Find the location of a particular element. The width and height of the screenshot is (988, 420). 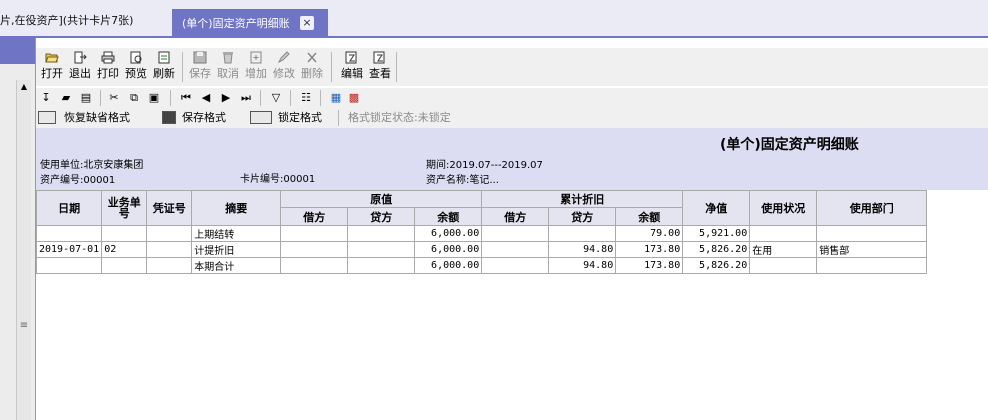

preview-button: 预览 is located at coordinates (136, 67).